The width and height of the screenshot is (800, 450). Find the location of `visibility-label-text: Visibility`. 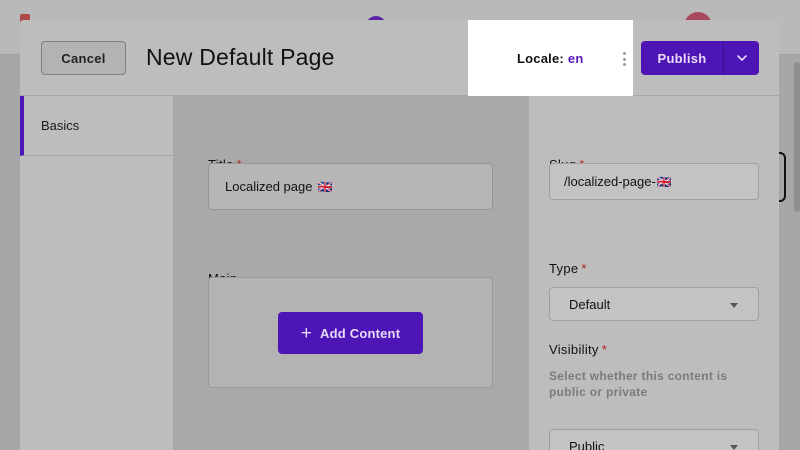

visibility-label-text: Visibility is located at coordinates (574, 349).